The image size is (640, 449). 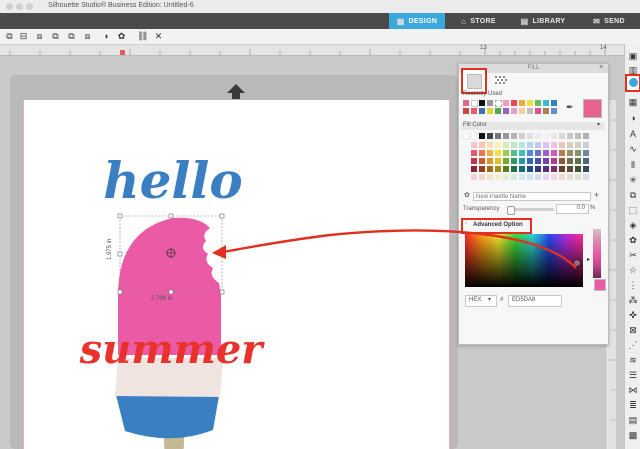 What do you see at coordinates (633, 435) in the screenshot?
I see `texture-icon: ▩` at bounding box center [633, 435].